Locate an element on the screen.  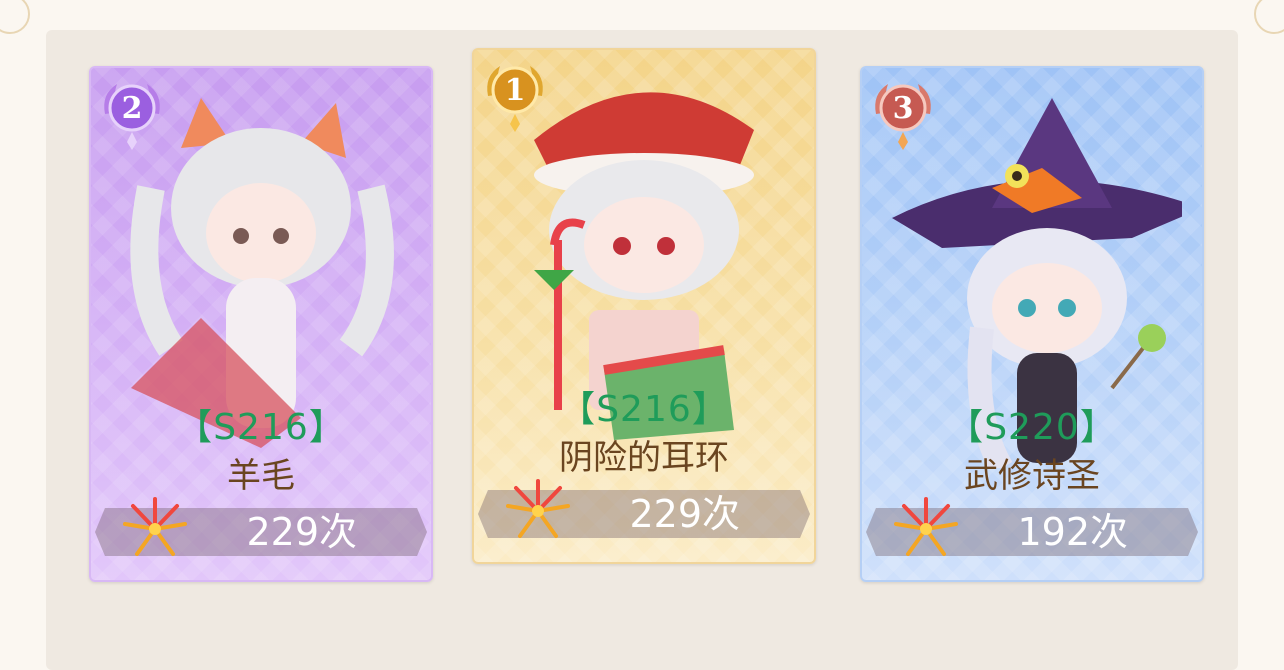
count-value: 192次 is located at coordinates (1072, 532).